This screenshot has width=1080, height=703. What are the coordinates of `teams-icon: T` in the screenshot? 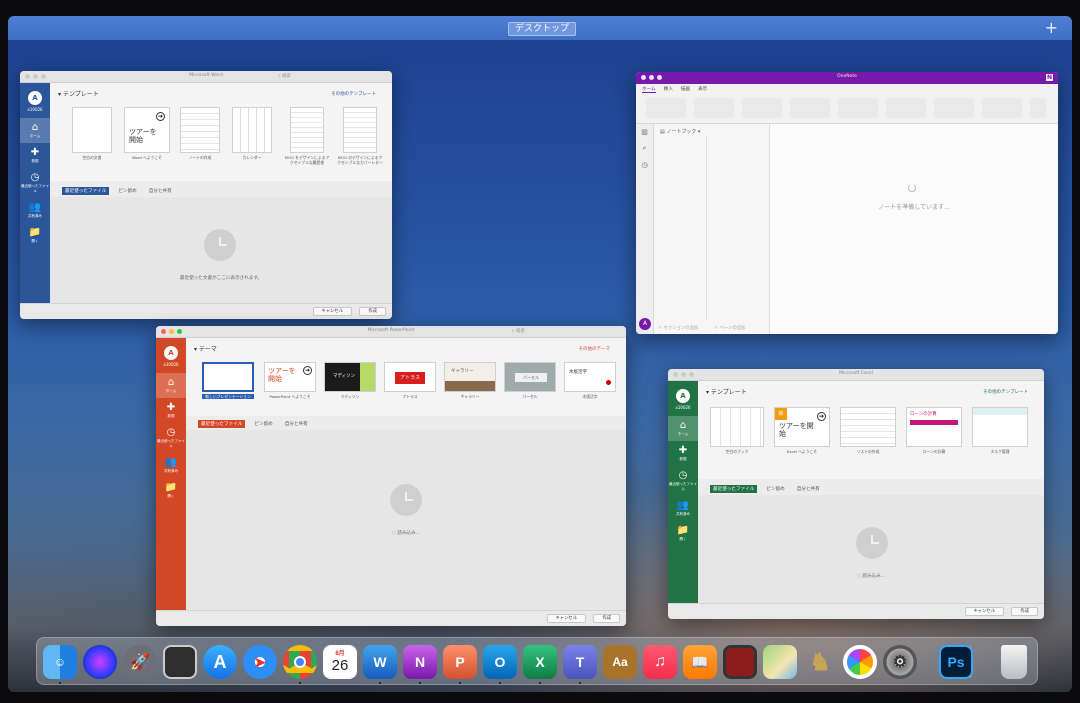 It's located at (580, 662).